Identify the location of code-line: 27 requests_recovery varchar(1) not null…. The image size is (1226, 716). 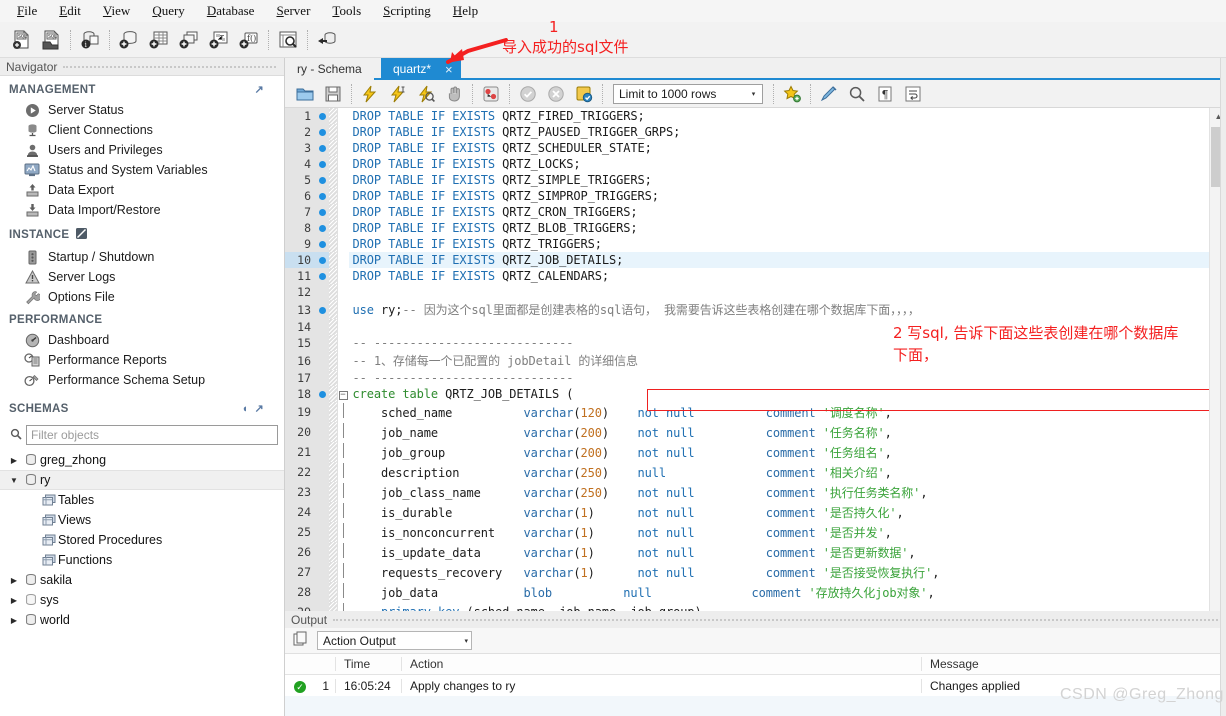
(747, 572).